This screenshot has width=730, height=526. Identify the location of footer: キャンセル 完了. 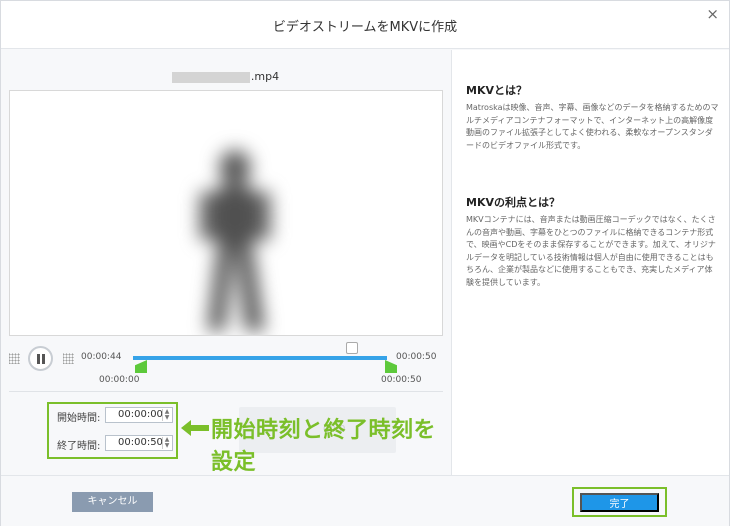
(365, 500).